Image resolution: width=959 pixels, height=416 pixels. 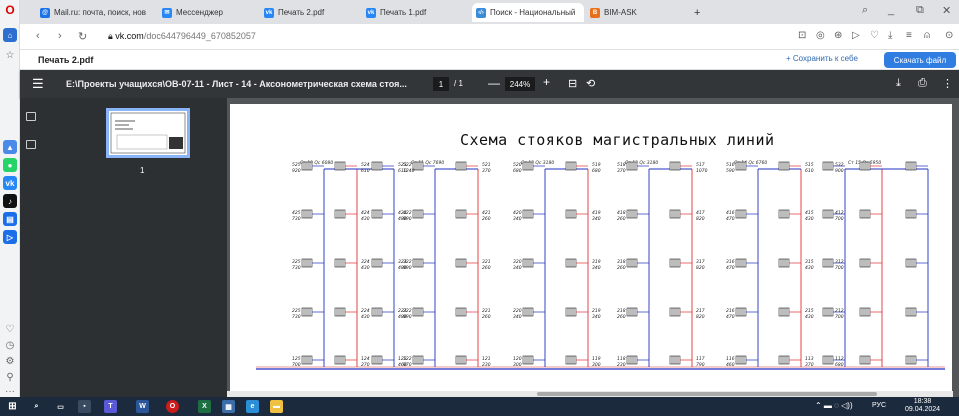 I want to click on room-number: 520, so click(x=517, y=165).